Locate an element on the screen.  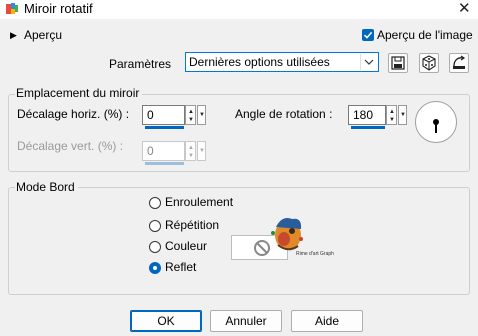
vert-offset-dropdown: ▼ is located at coordinates (201, 151).